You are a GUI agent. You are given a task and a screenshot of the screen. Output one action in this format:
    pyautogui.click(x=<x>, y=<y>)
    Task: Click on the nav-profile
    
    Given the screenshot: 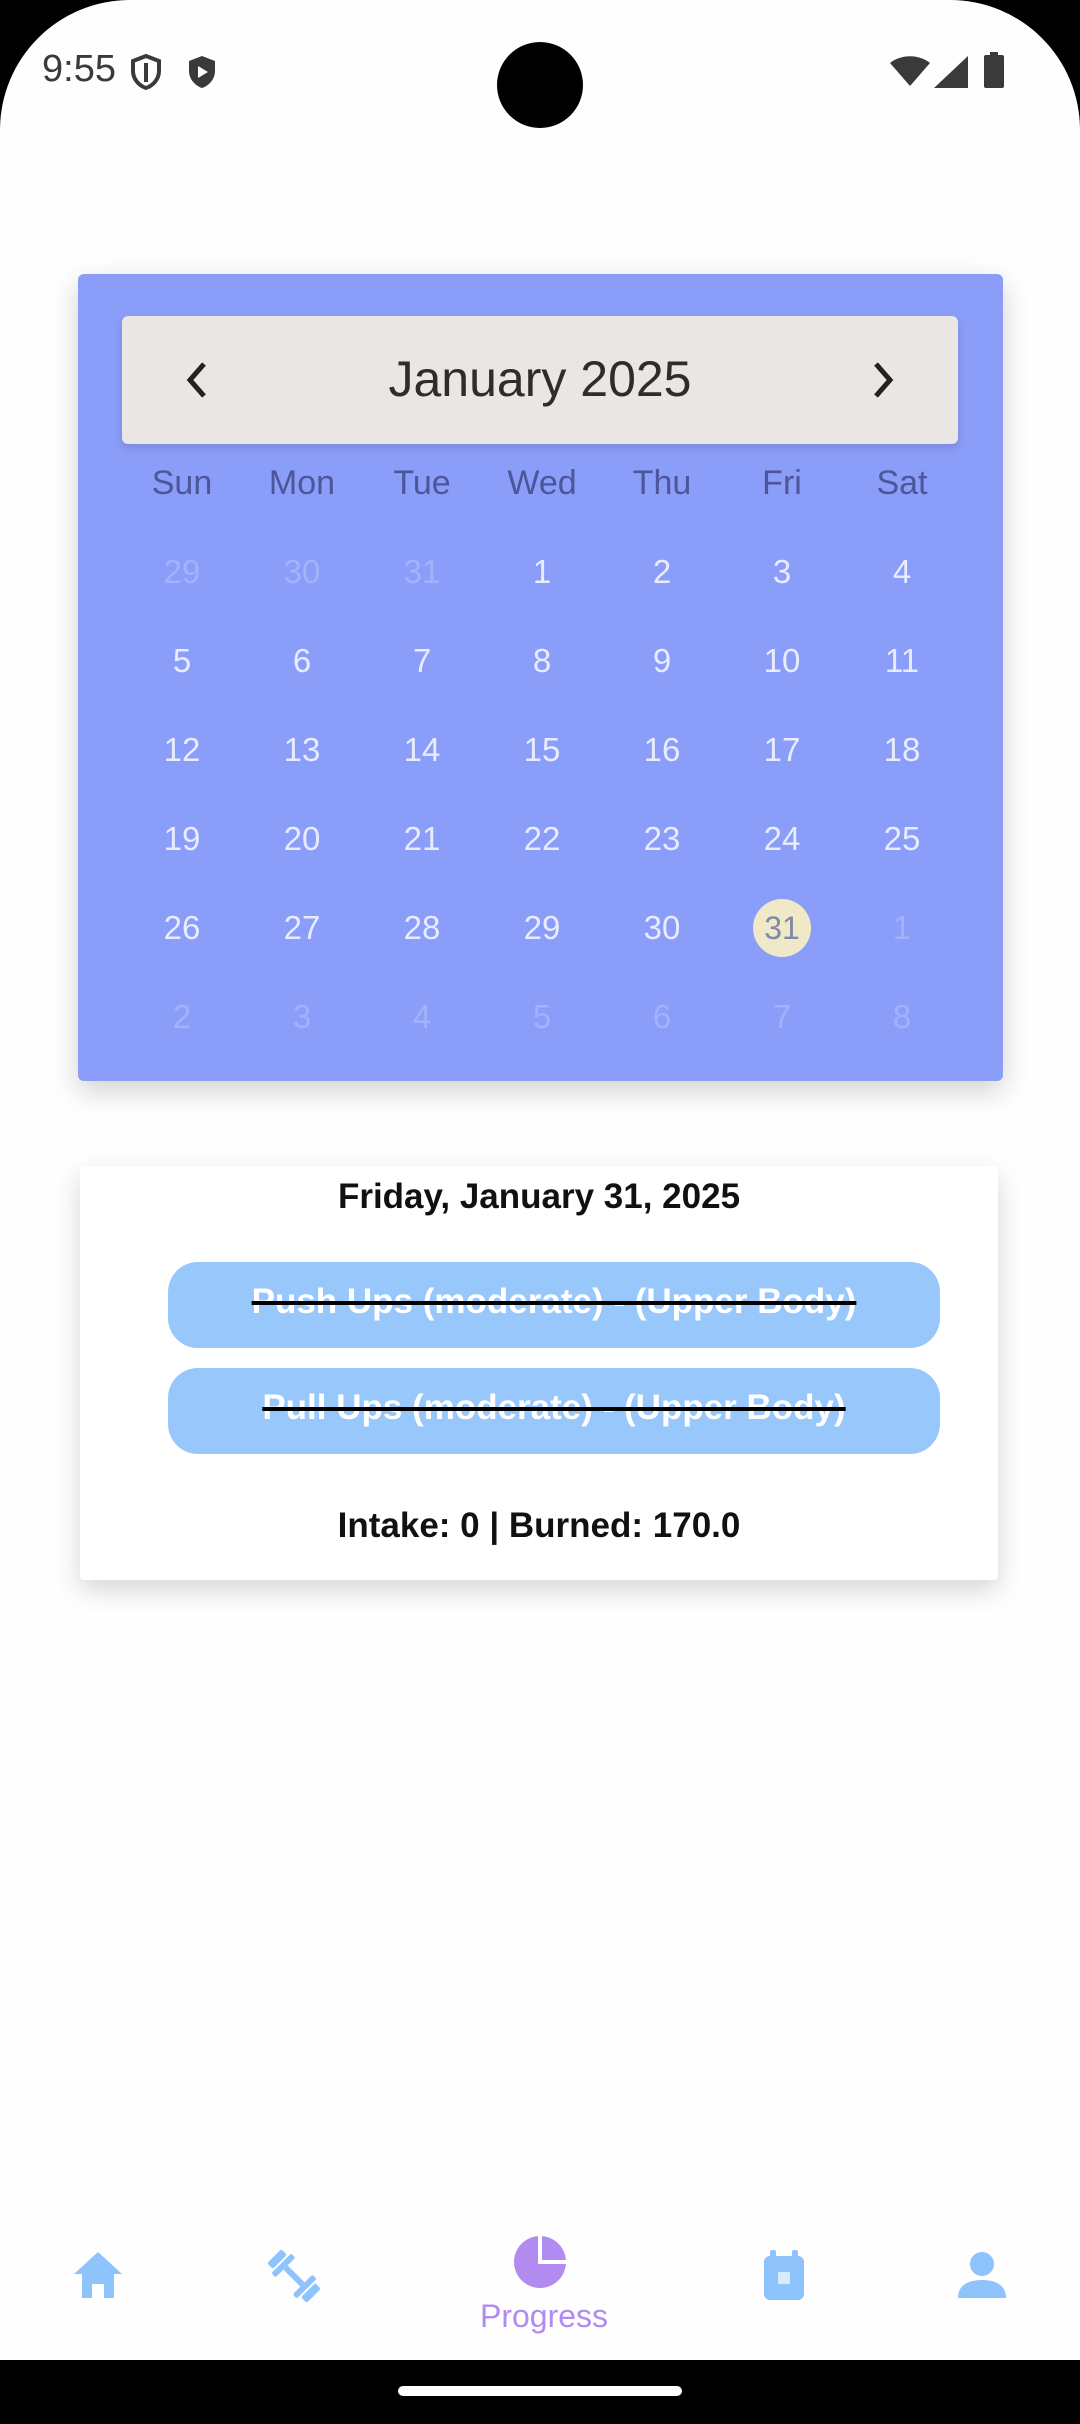 What is the action you would take?
    pyautogui.click(x=982, y=2290)
    